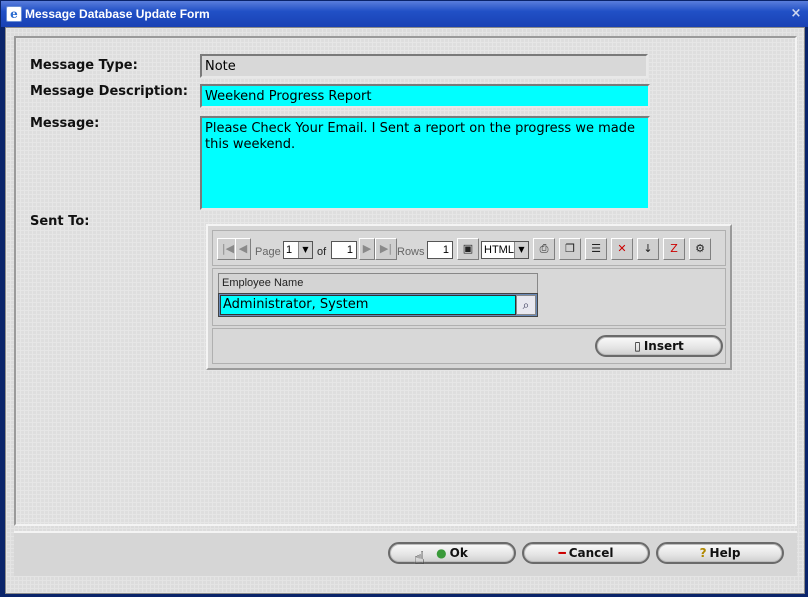 Image resolution: width=808 pixels, height=597 pixels. I want to click on window-title: Message Database Update Form, so click(117, 14).